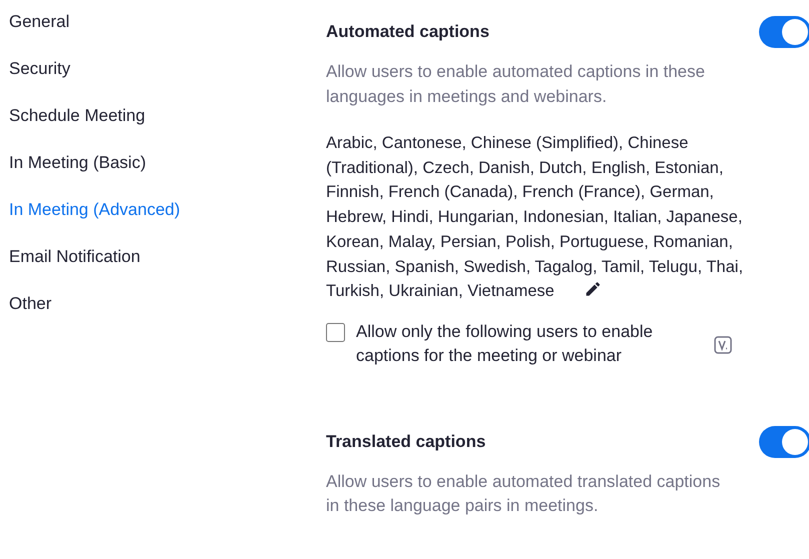  Describe the element at coordinates (335, 332) in the screenshot. I see `checkbox` at that location.